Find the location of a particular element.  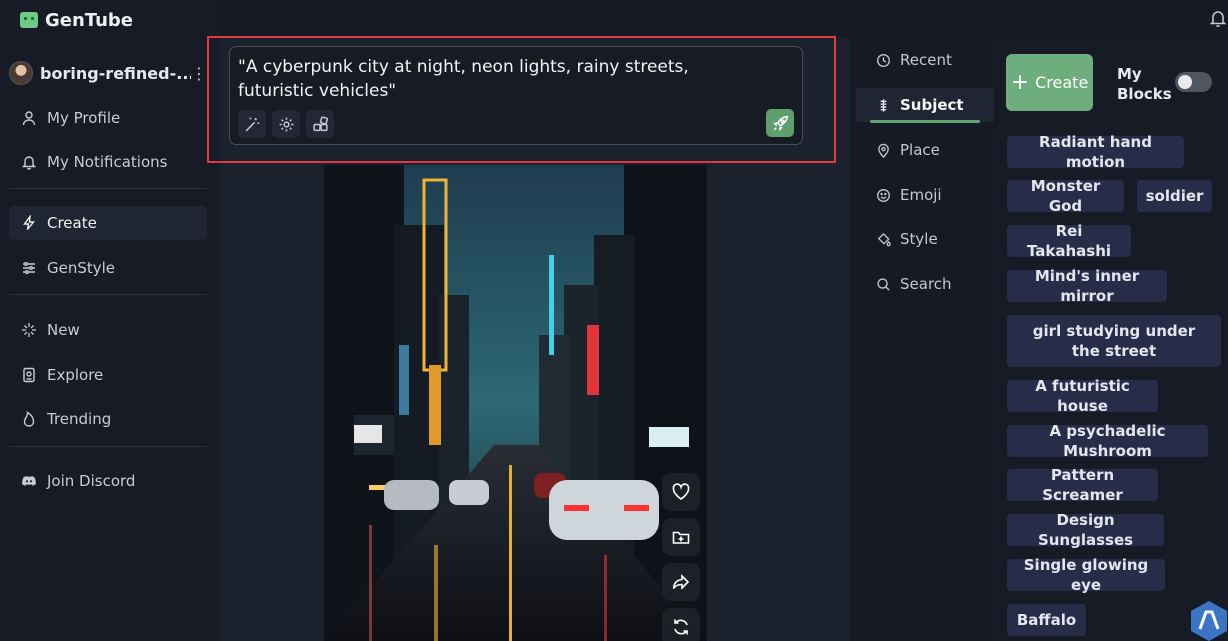

tab-place: Place is located at coordinates (925, 150).